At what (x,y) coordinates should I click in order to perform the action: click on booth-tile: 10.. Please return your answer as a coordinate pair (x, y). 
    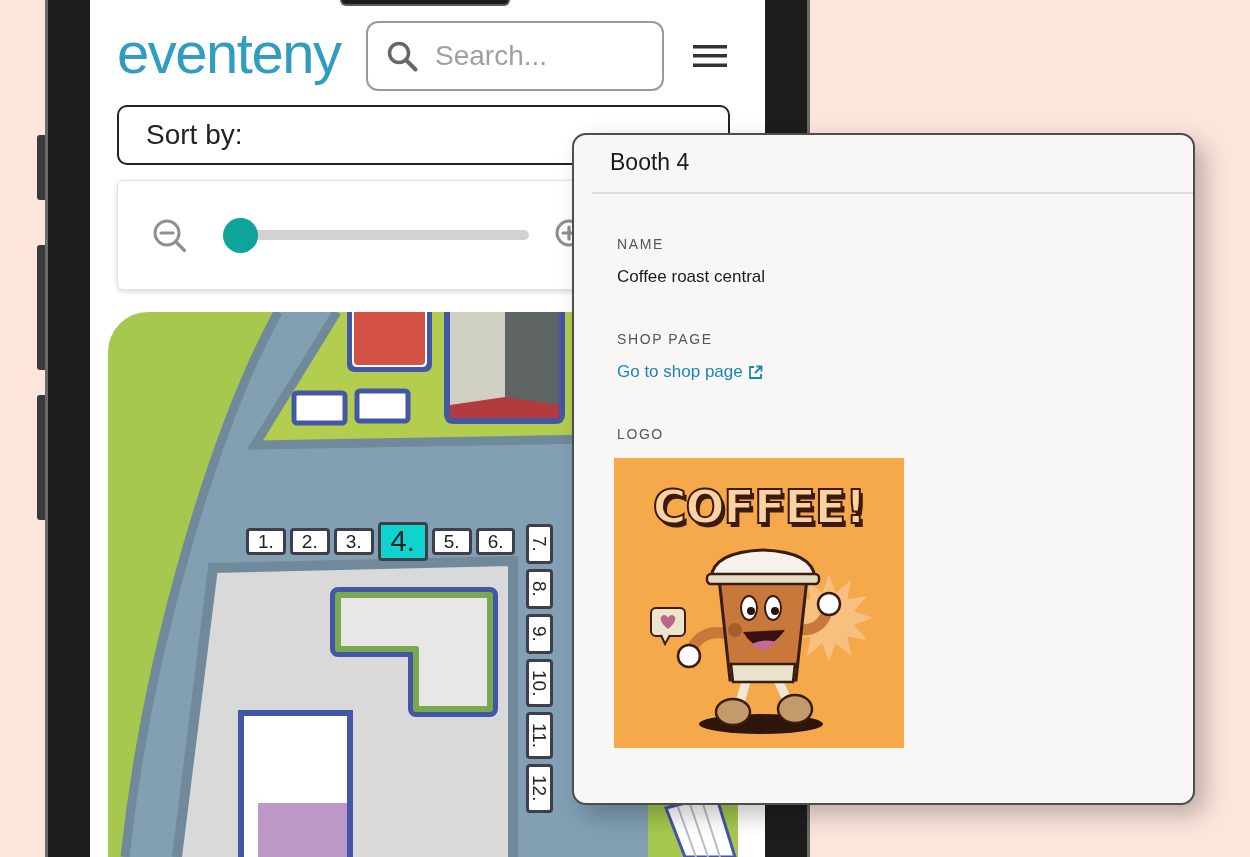
    Looking at the image, I should click on (539, 683).